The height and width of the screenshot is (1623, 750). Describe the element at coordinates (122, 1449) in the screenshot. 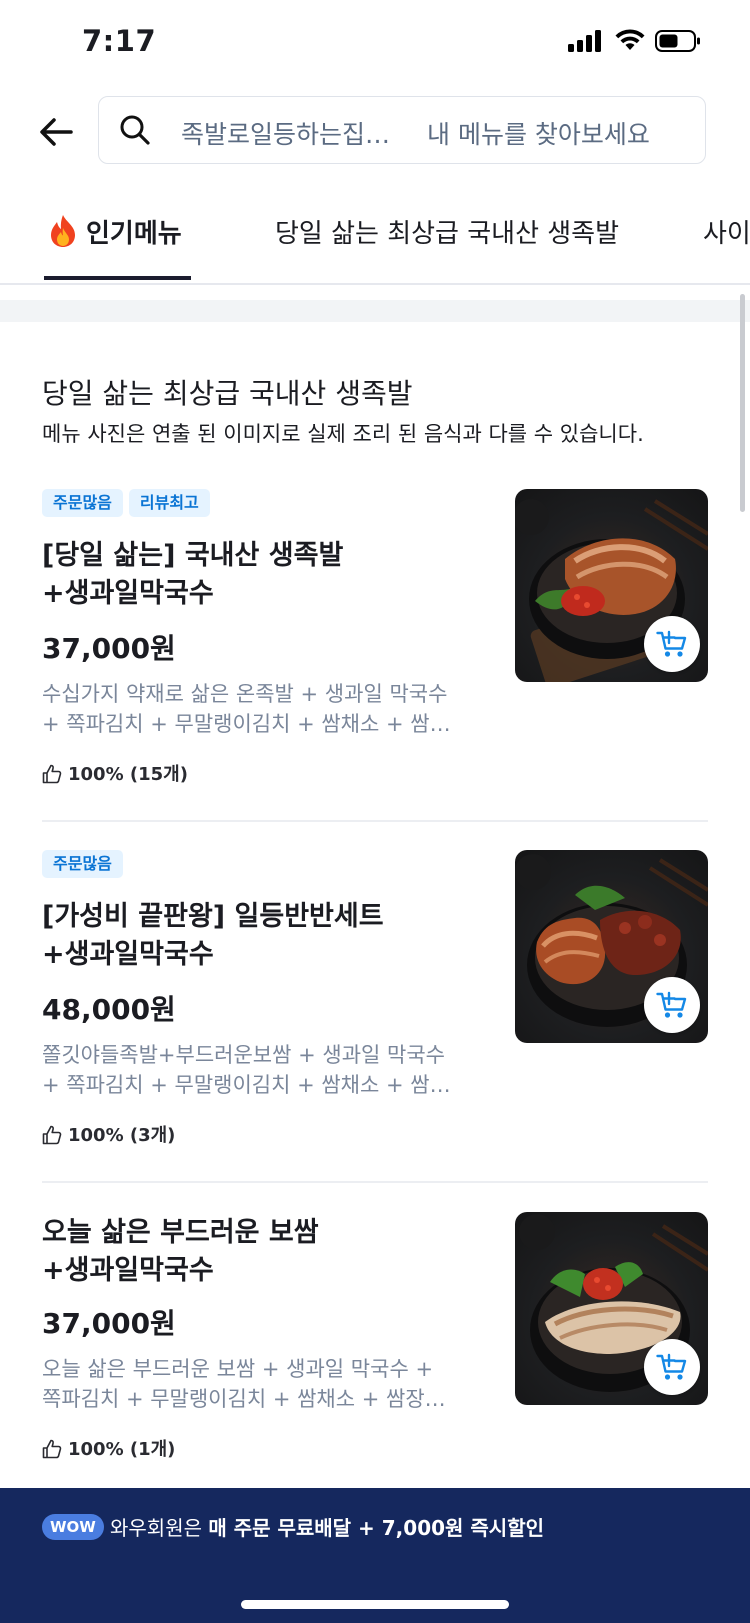

I see `item-rating-value: 100% (1개)` at that location.